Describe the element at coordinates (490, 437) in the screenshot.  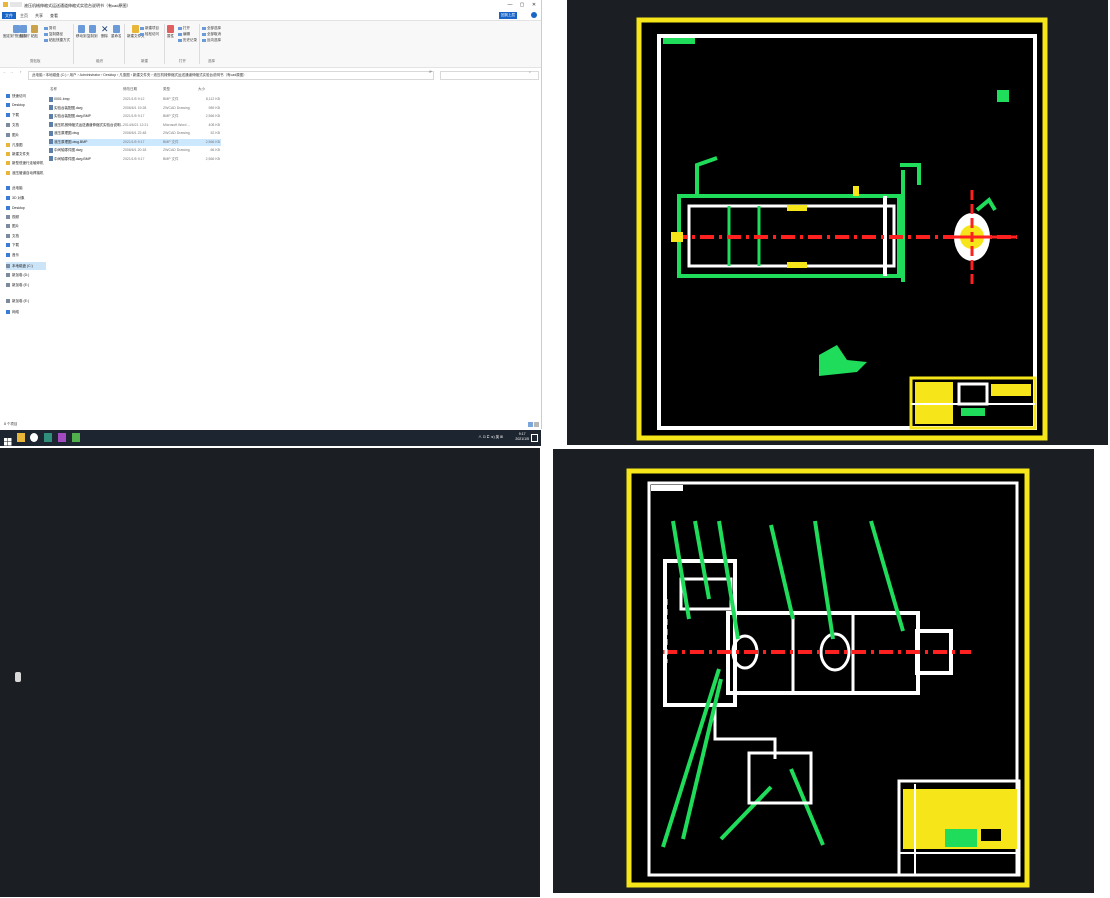
I see `system-tray: ∧ ⊡ ⊏ ⊲) 英 ⊞` at that location.